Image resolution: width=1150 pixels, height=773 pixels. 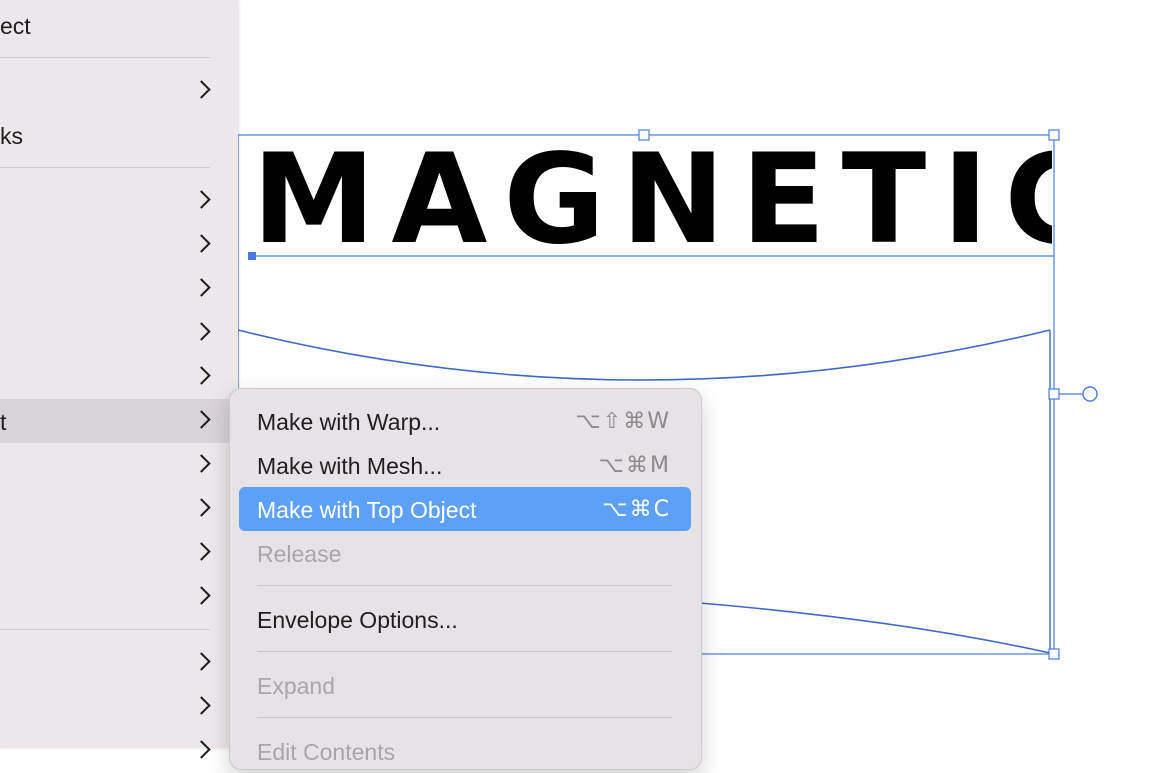 I want to click on rotate-handle, so click(x=1090, y=394).